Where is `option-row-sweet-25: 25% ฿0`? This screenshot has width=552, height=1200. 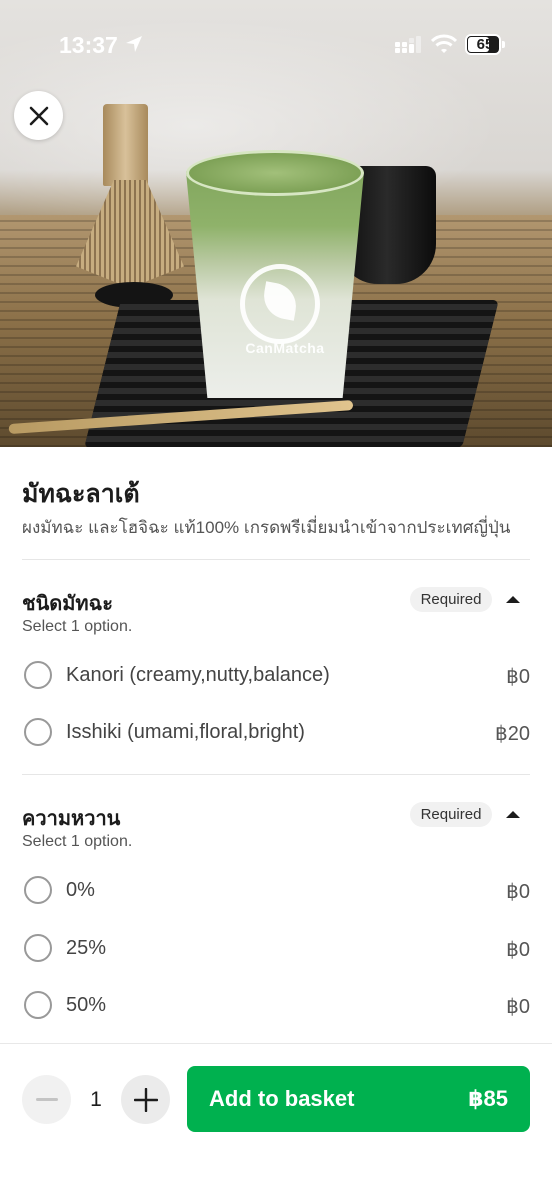 option-row-sweet-25: 25% ฿0 is located at coordinates (276, 948).